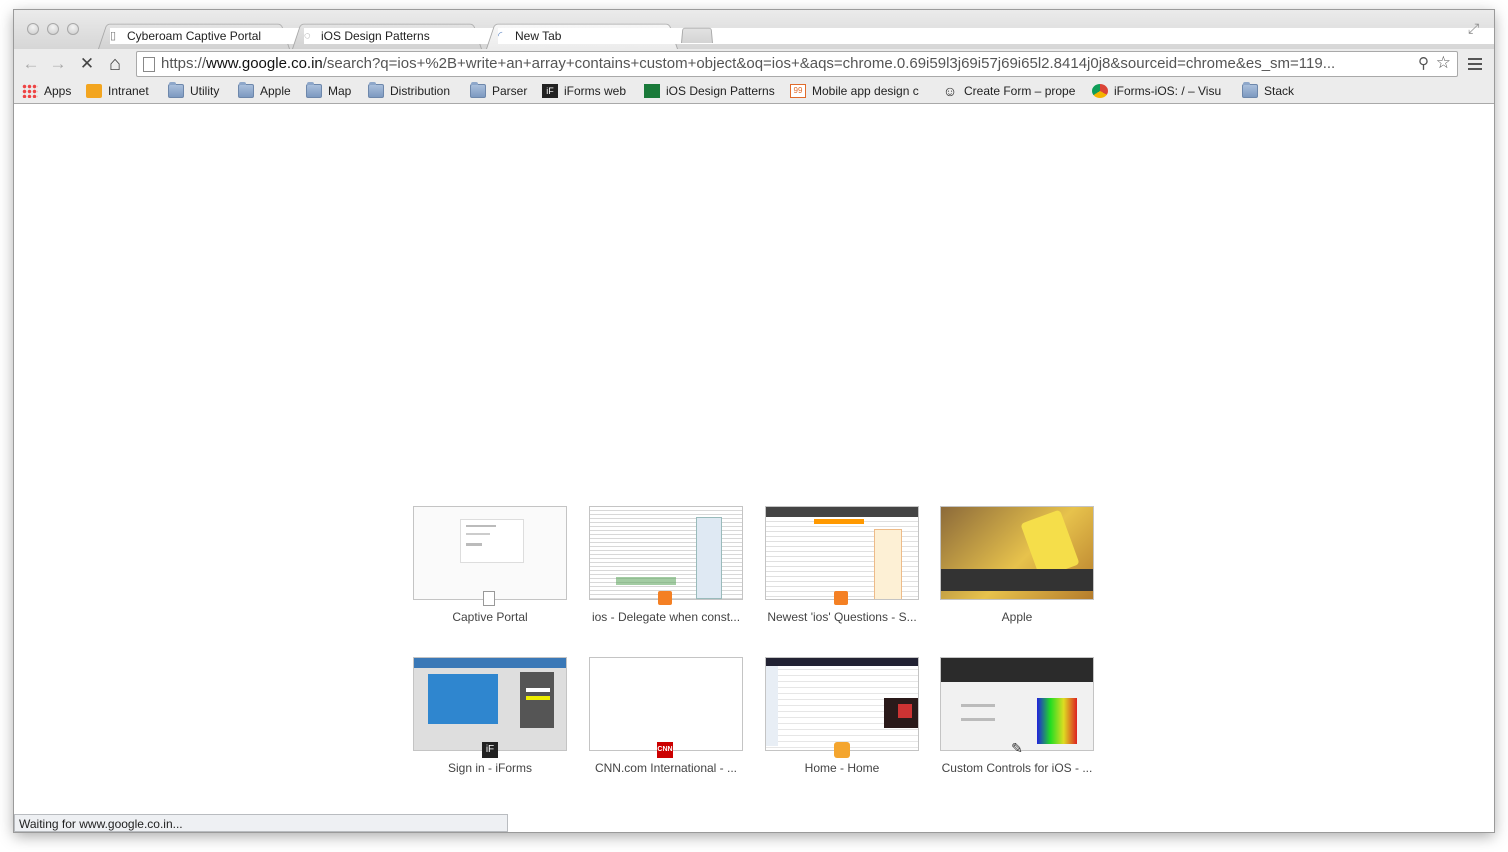 The width and height of the screenshot is (1508, 852). I want to click on close-window-button, so click(33, 29).